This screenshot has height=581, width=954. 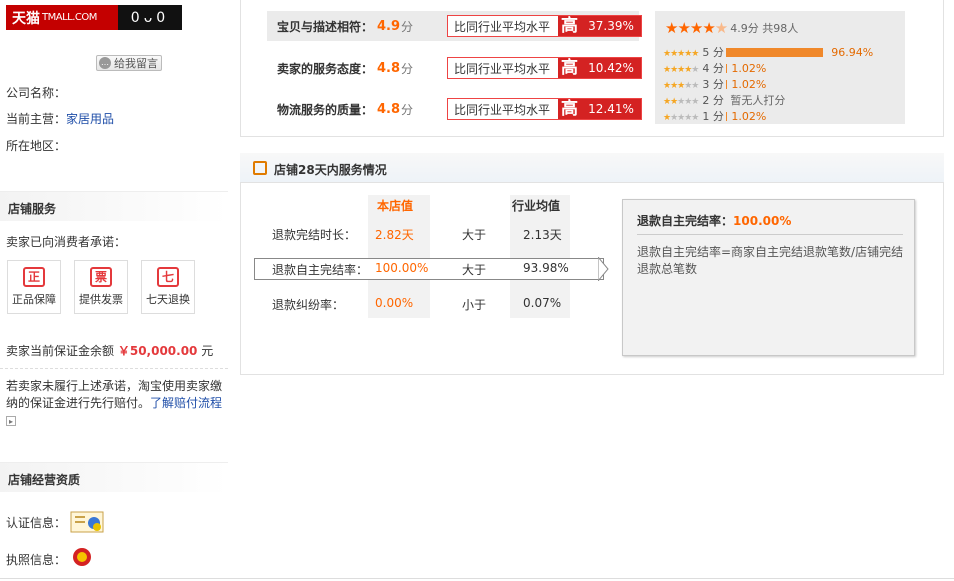 I want to click on dsr-score: 4.9, so click(x=389, y=26).